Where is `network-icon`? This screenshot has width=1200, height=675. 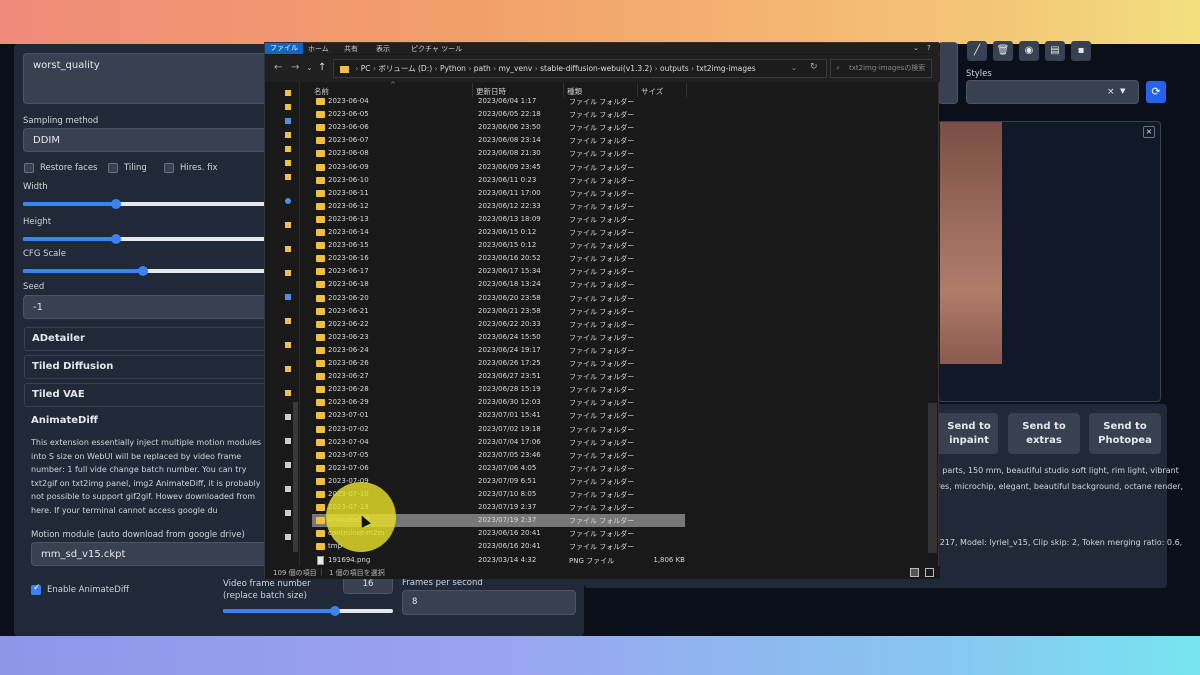
network-icon is located at coordinates (288, 537).